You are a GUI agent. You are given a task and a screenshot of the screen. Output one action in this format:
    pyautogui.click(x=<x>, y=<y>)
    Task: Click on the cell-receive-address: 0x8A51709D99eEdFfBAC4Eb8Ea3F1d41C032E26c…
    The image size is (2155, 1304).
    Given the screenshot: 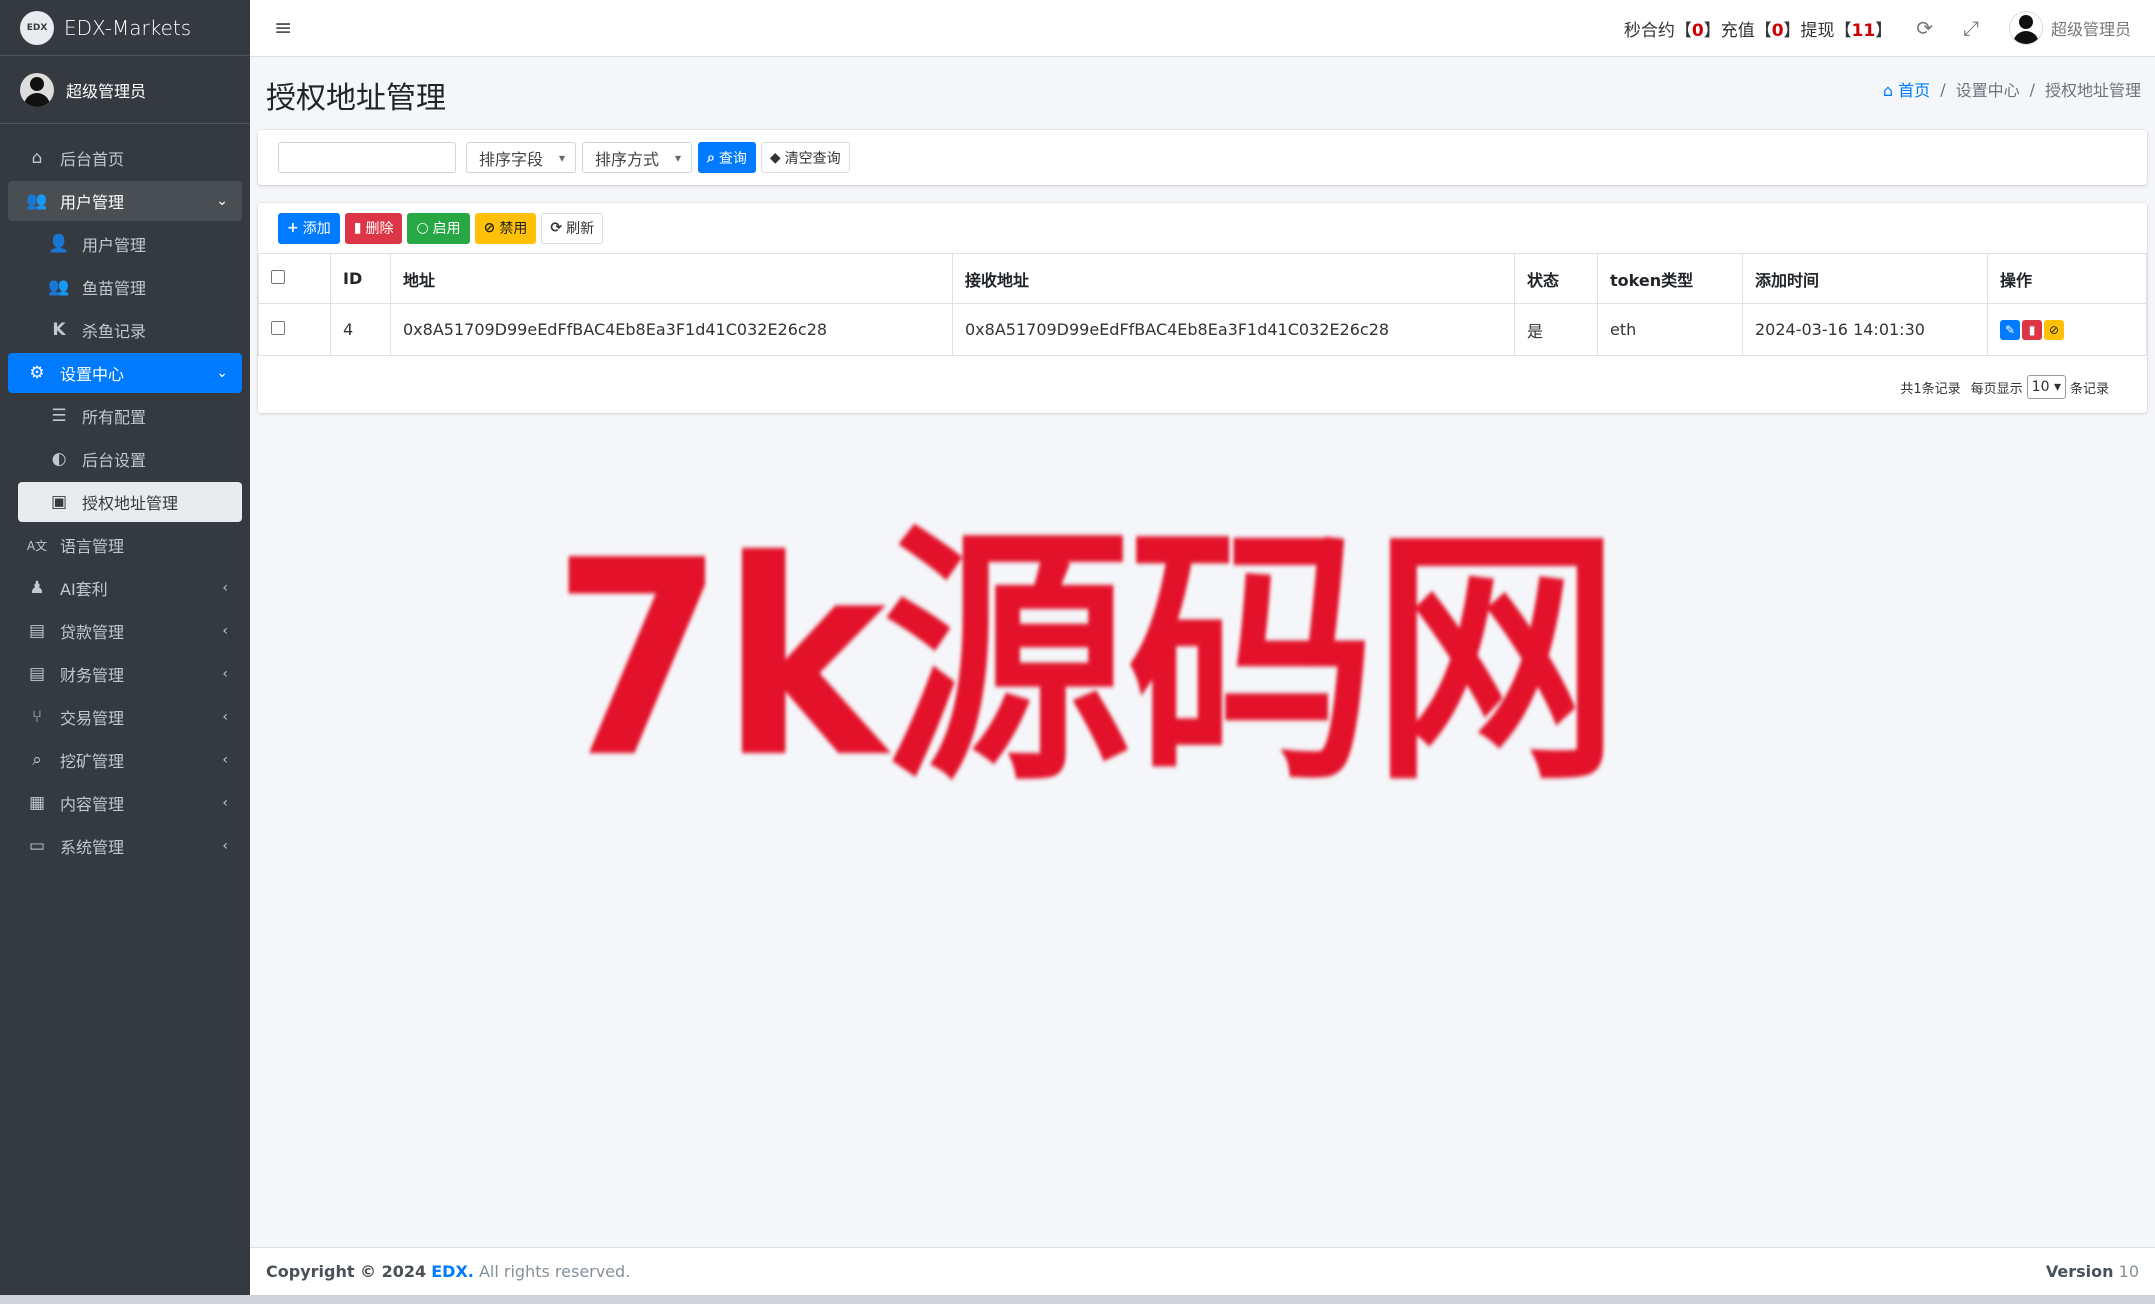 What is the action you would take?
    pyautogui.click(x=1233, y=329)
    